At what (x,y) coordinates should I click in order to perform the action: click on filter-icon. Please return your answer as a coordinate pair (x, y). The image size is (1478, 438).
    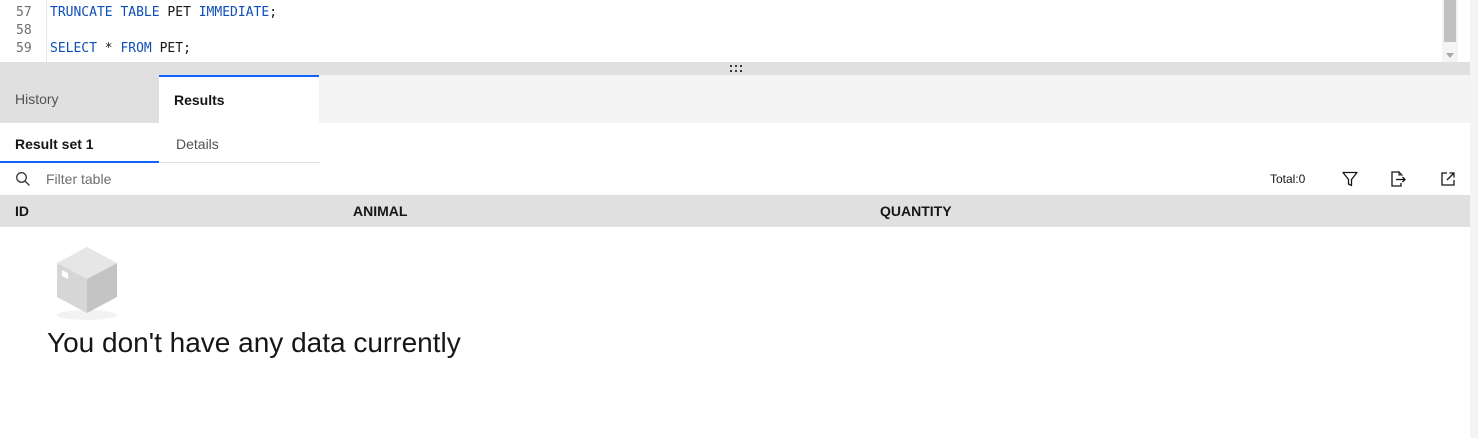
    Looking at the image, I should click on (1350, 179).